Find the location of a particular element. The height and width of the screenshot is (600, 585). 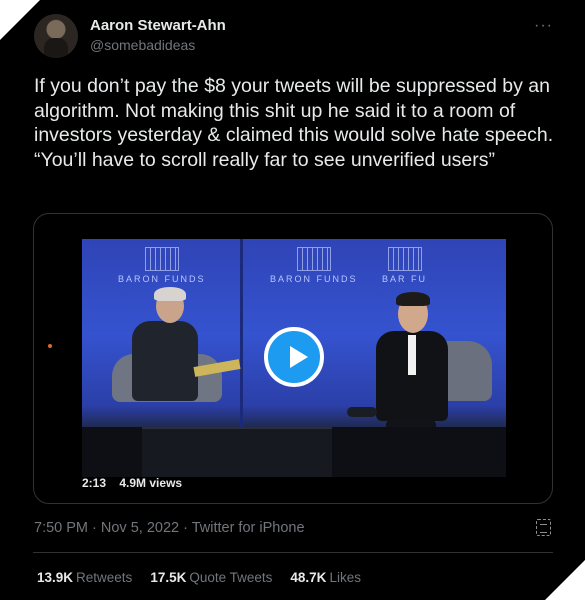

play-button is located at coordinates (294, 357).